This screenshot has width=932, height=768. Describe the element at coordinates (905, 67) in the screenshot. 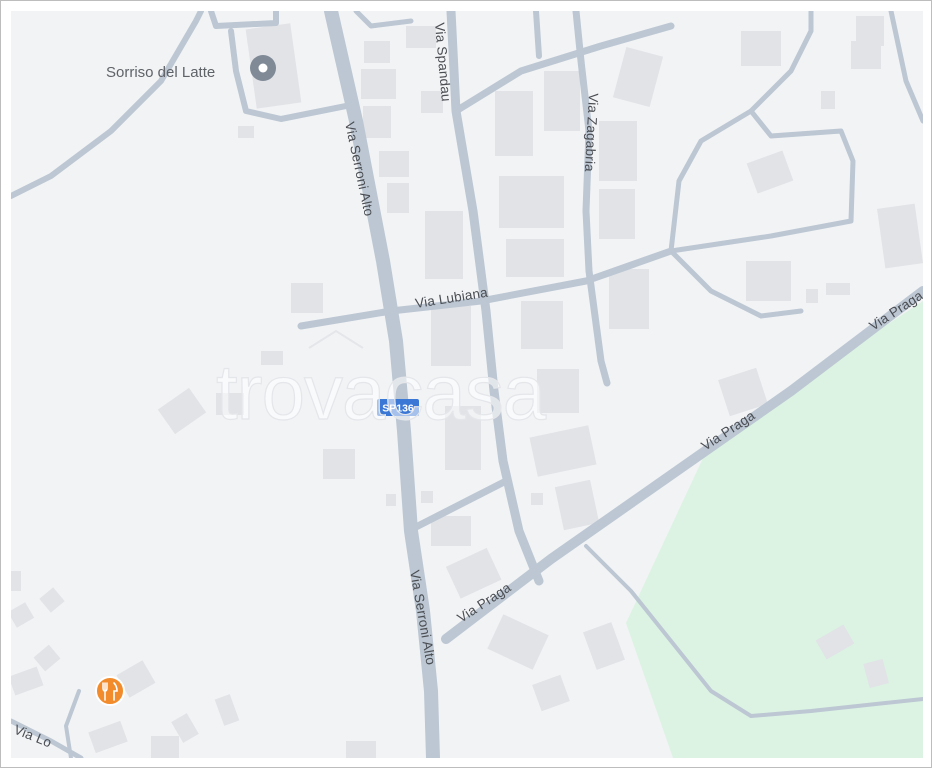

I see `road-northeast` at that location.